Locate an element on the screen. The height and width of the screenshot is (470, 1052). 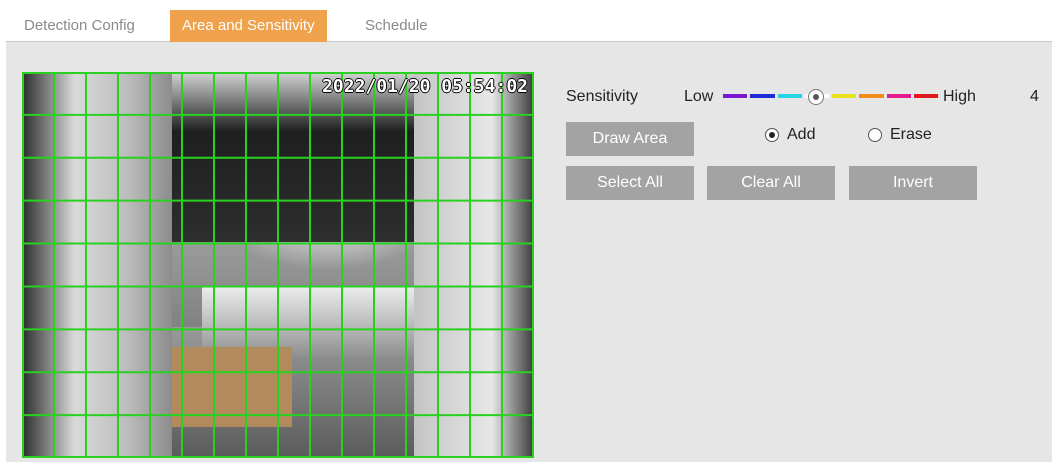
erase-radio: Erase is located at coordinates (900, 135).